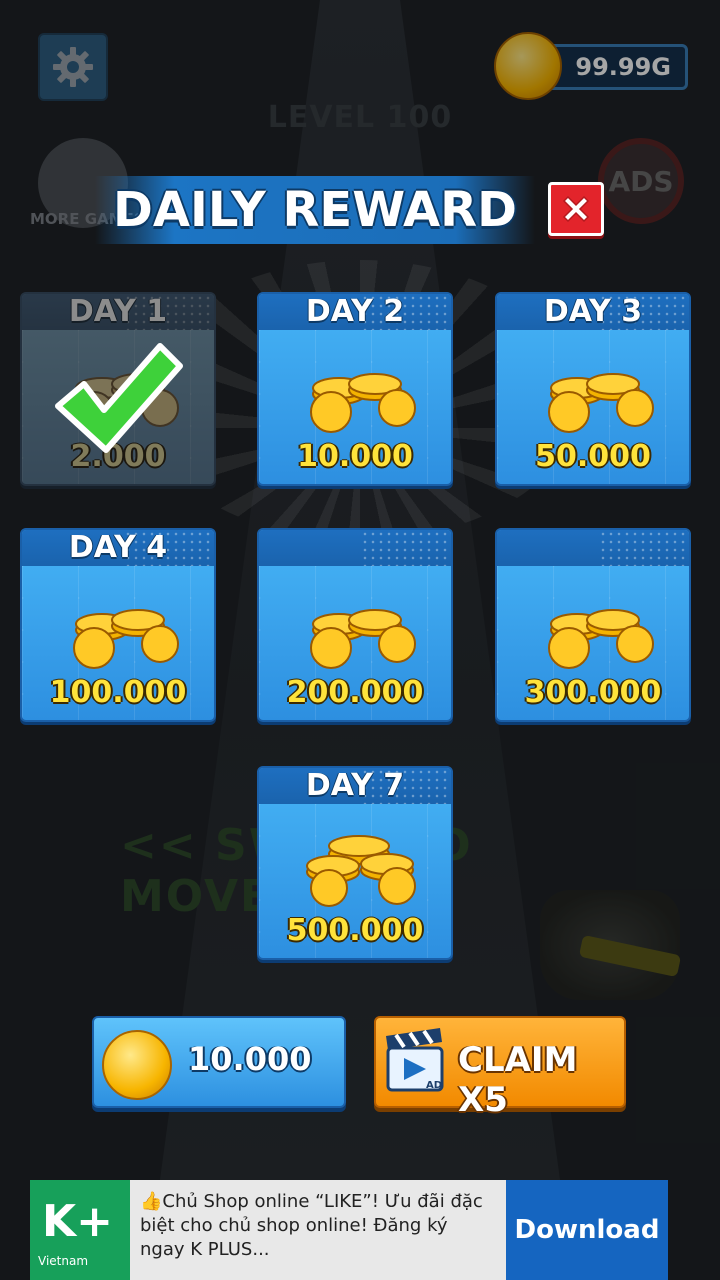 The width and height of the screenshot is (720, 1280). I want to click on claim-x5-button: AD CLAIM X5, so click(500, 1068).